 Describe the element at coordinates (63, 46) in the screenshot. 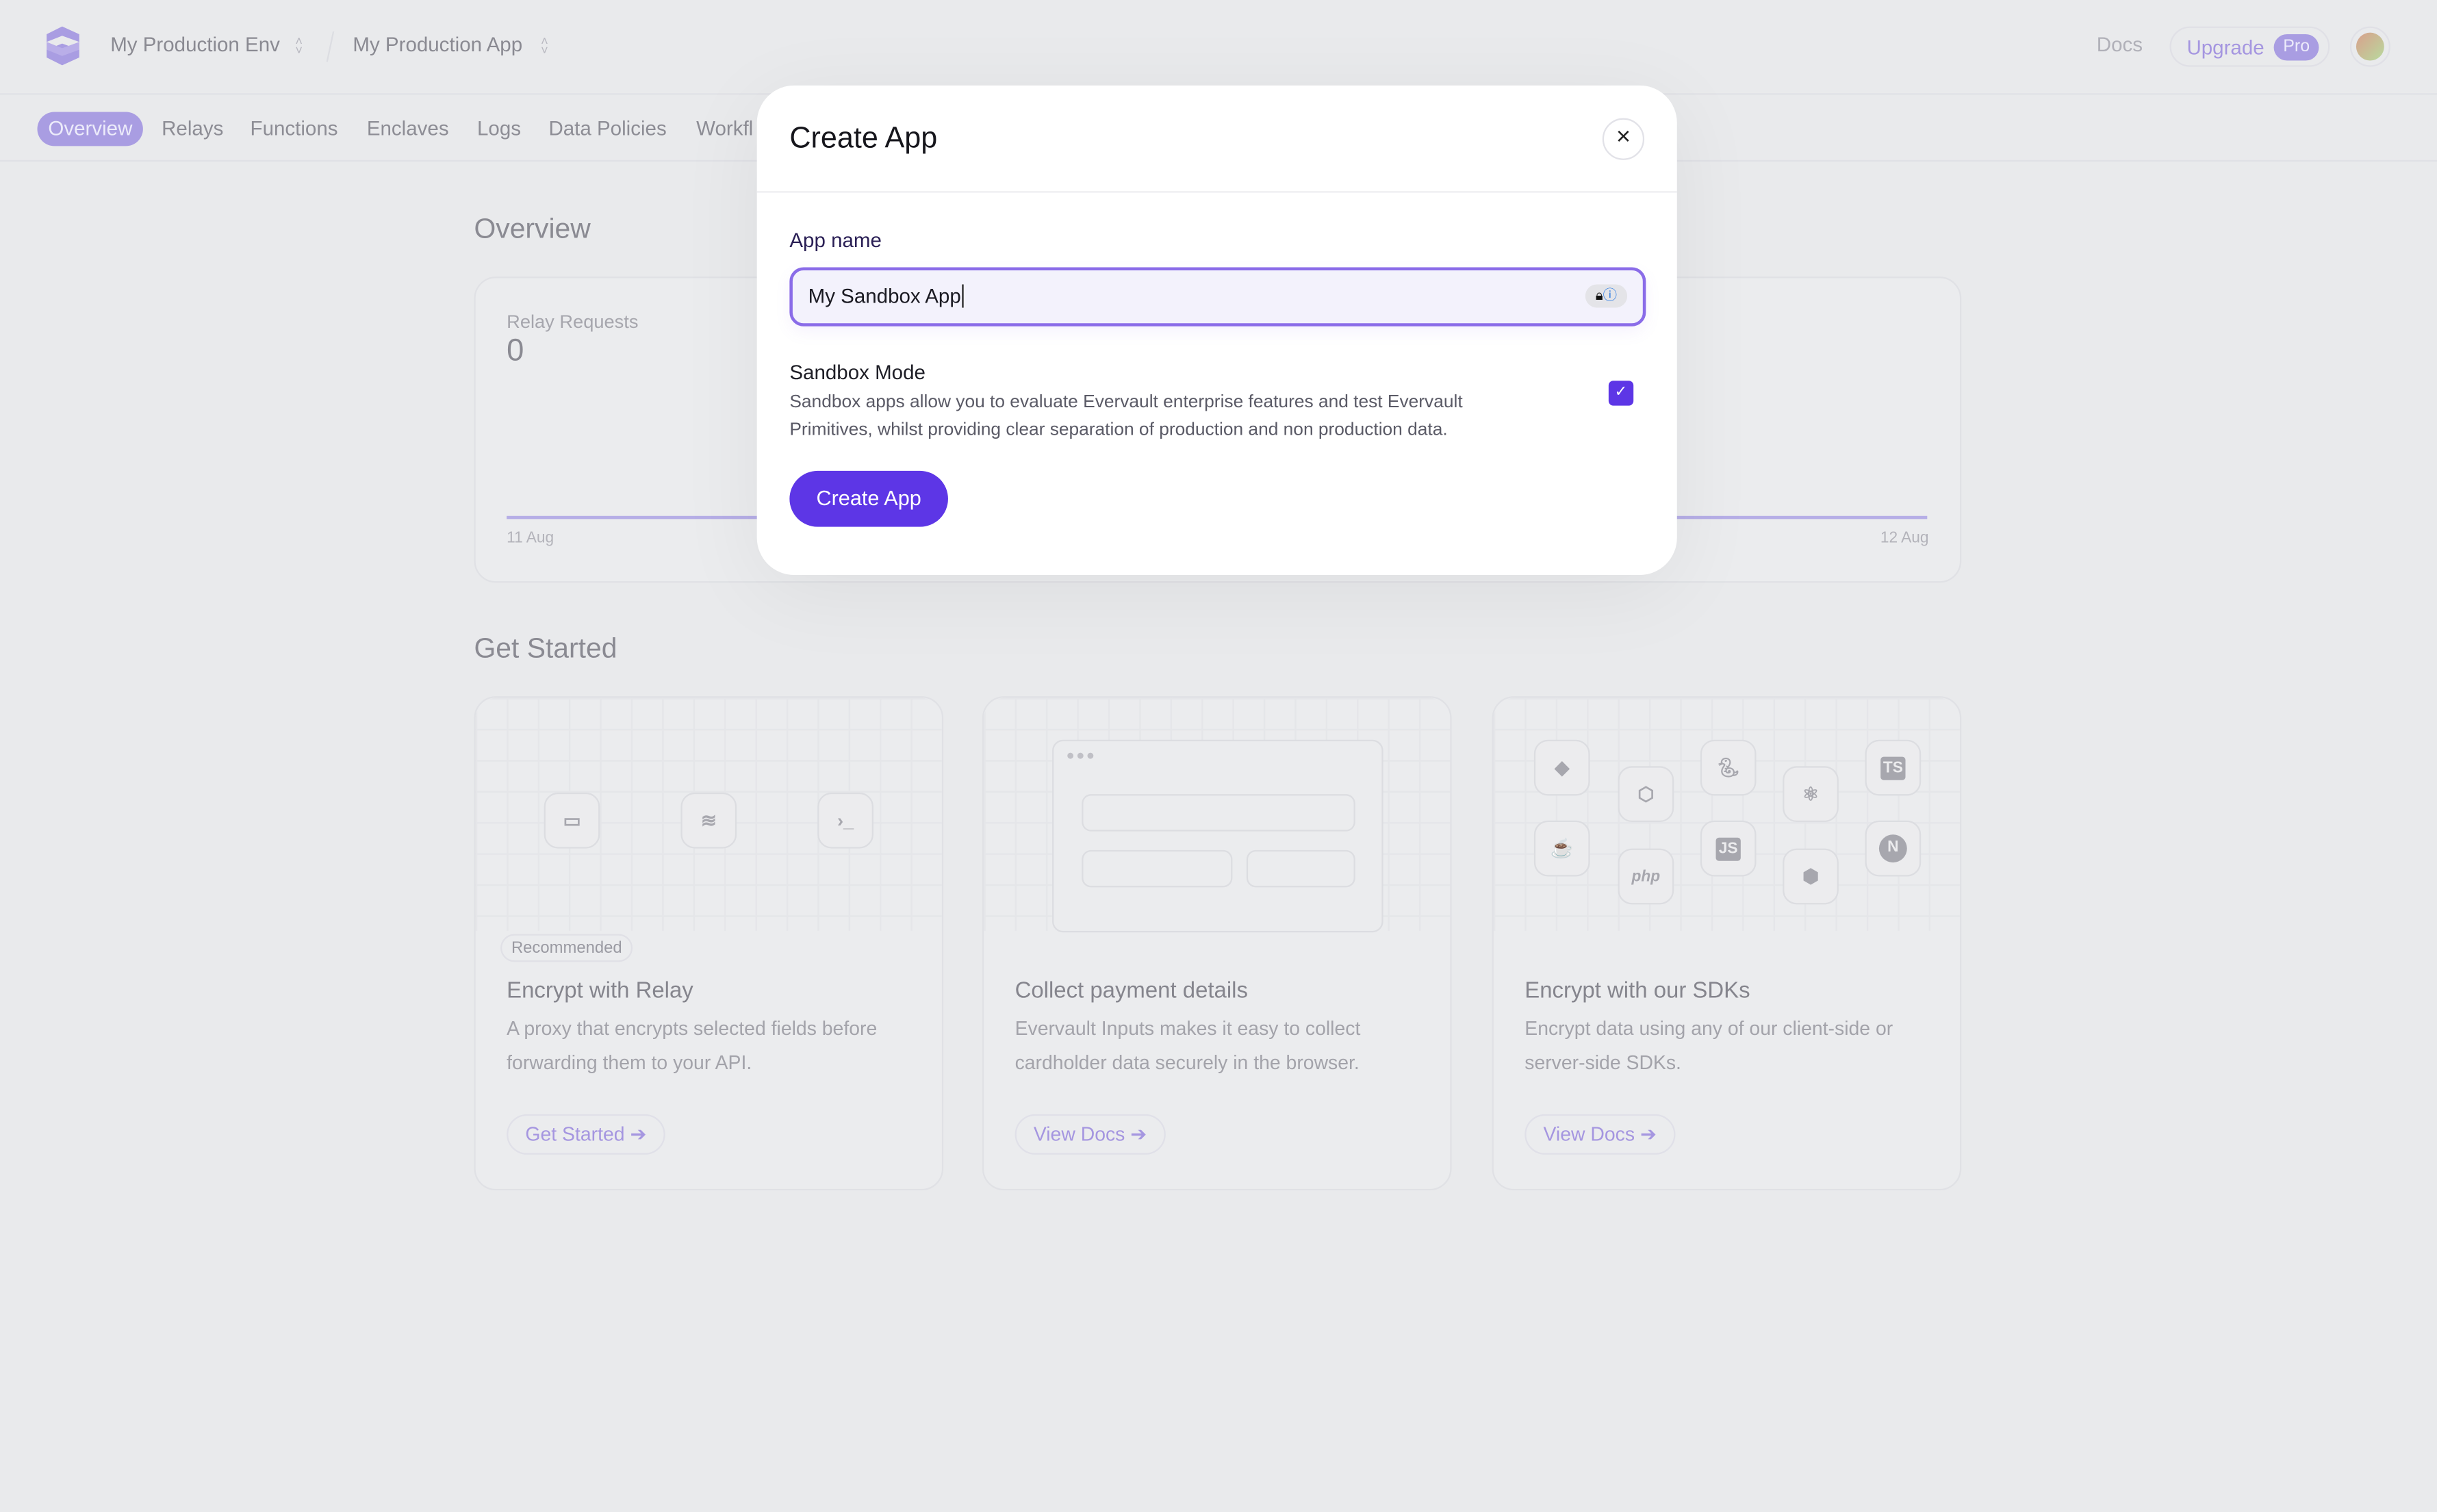

I see `evervault-logo-icon` at that location.